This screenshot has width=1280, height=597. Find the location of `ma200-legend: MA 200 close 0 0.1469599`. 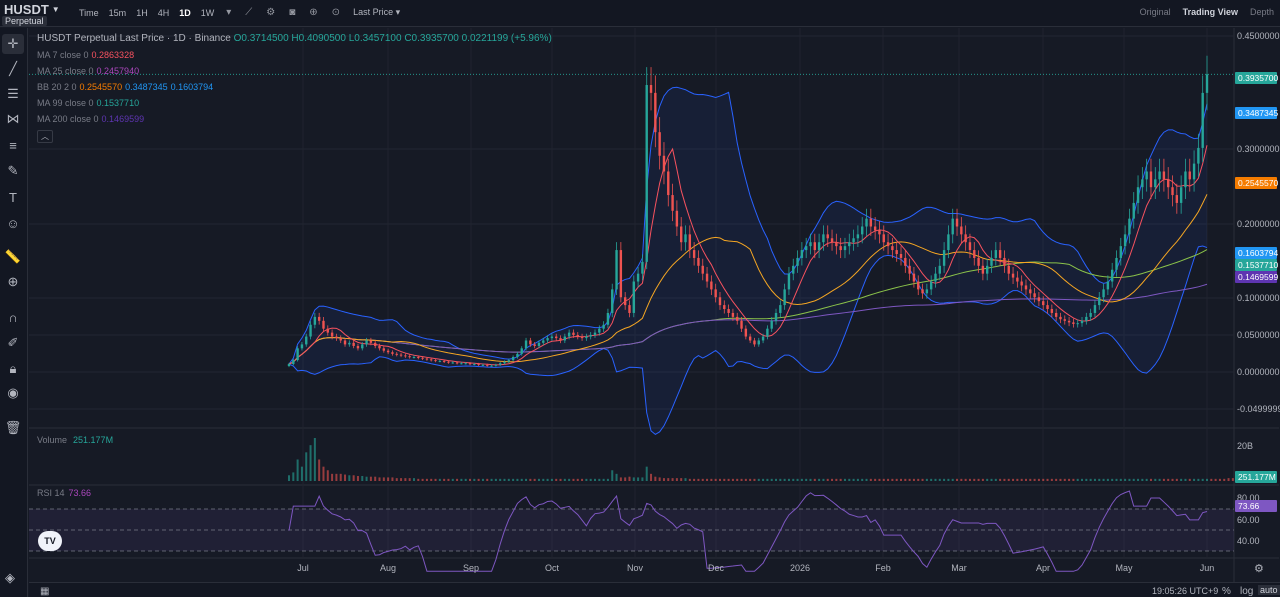

ma200-legend: MA 200 close 0 0.1469599 is located at coordinates (90, 119).